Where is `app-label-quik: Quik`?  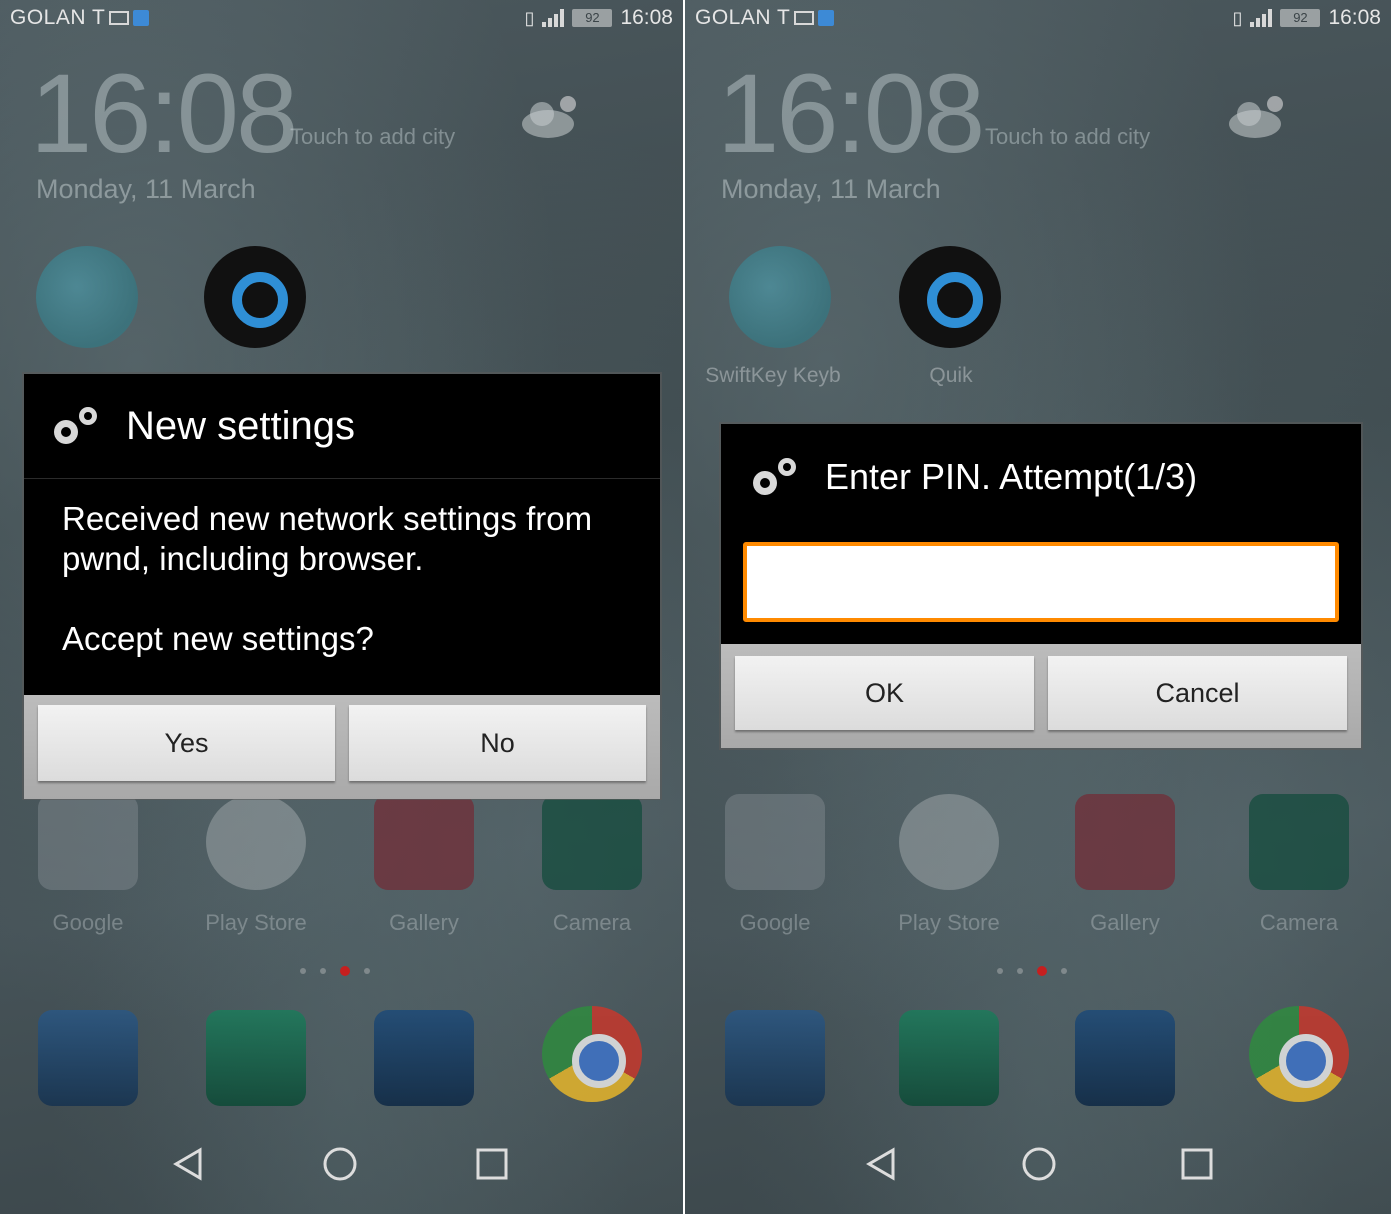
app-label-quik: Quik is located at coordinates (951, 375).